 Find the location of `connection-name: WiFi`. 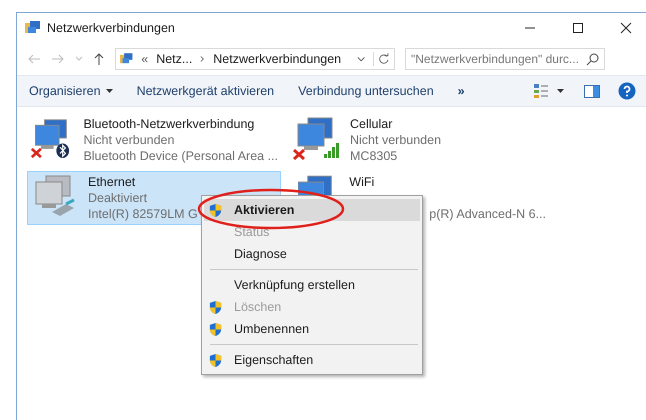

connection-name: WiFi is located at coordinates (362, 182).